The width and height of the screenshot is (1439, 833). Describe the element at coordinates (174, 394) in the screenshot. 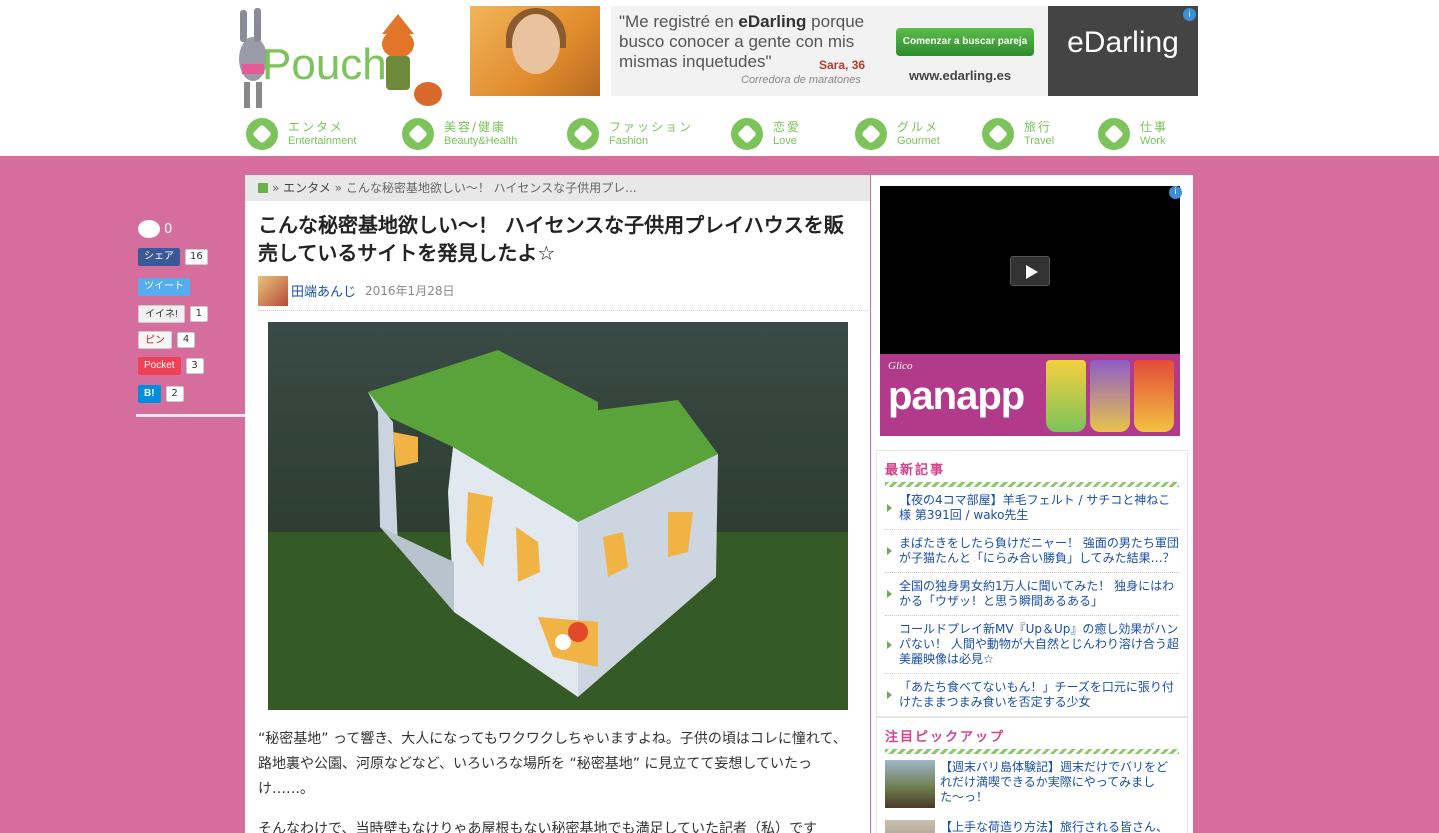

I see `share-count: 2` at that location.